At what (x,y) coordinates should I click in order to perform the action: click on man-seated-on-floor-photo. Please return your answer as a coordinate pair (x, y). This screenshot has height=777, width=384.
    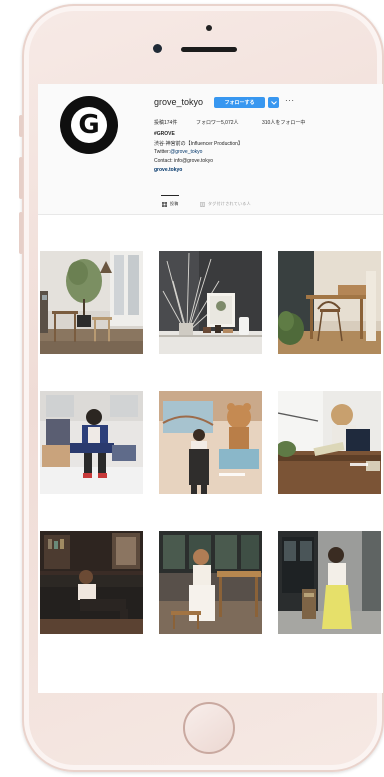
    Looking at the image, I should click on (91, 442).